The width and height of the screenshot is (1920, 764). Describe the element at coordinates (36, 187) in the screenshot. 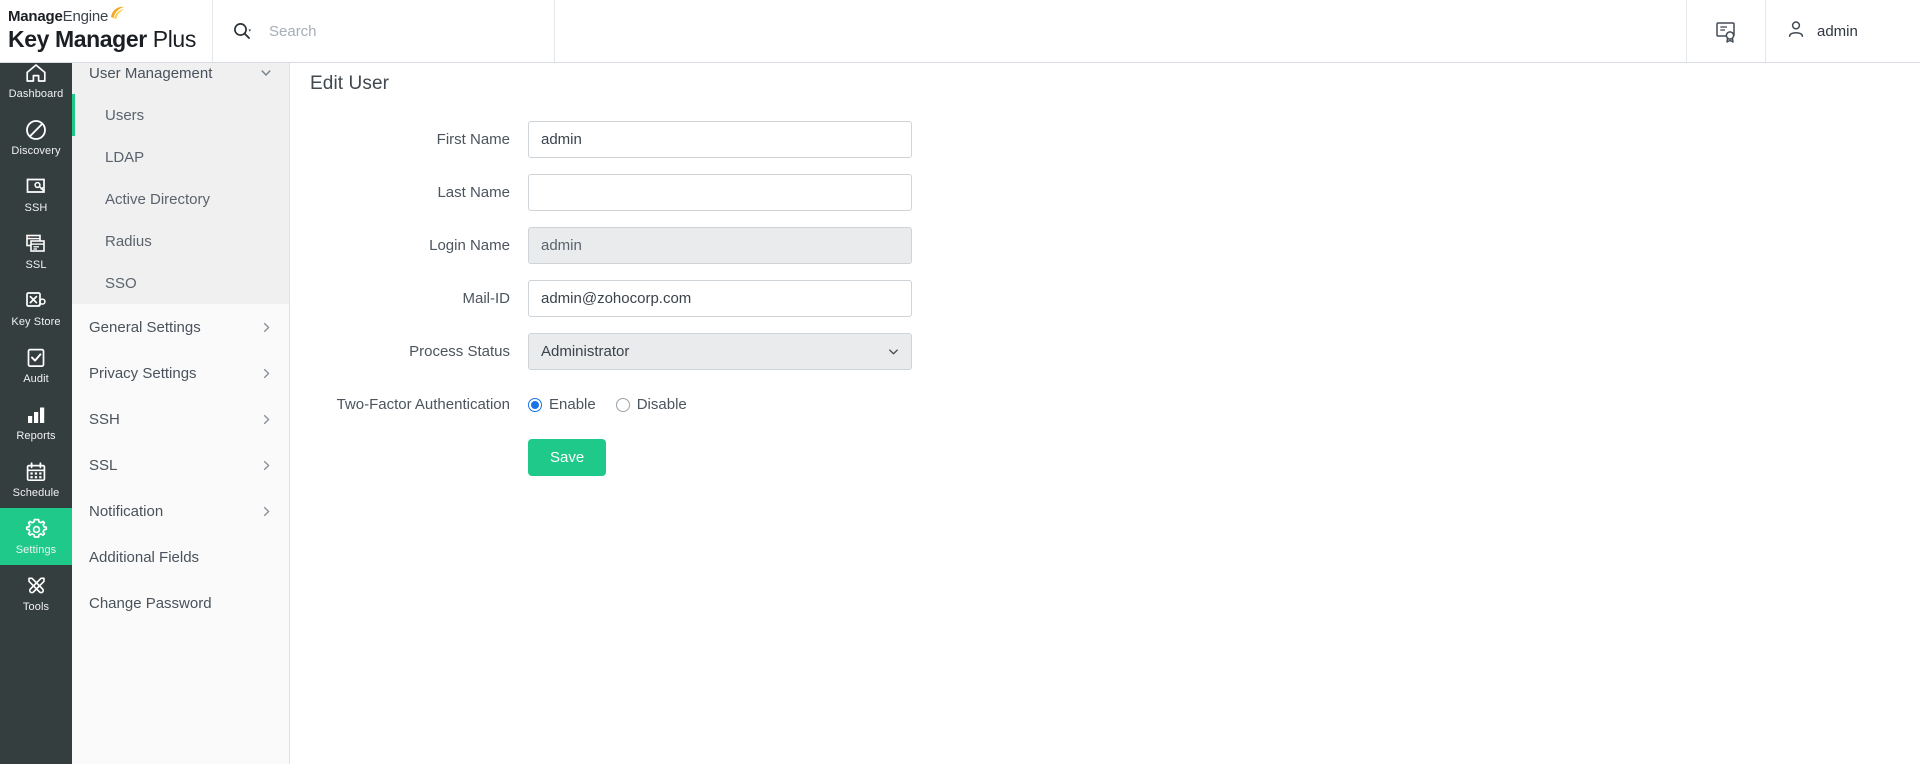

I see `monitor-key-icon` at that location.